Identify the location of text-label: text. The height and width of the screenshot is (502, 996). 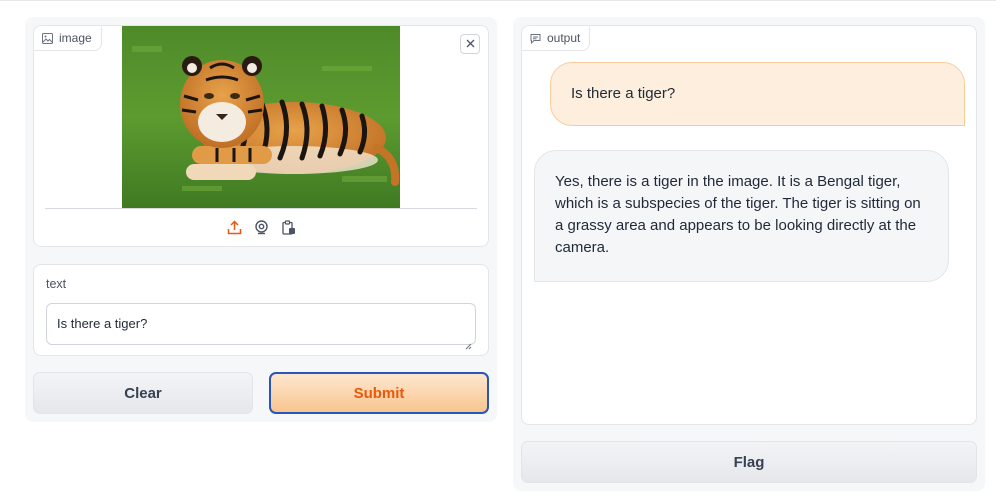
(56, 284).